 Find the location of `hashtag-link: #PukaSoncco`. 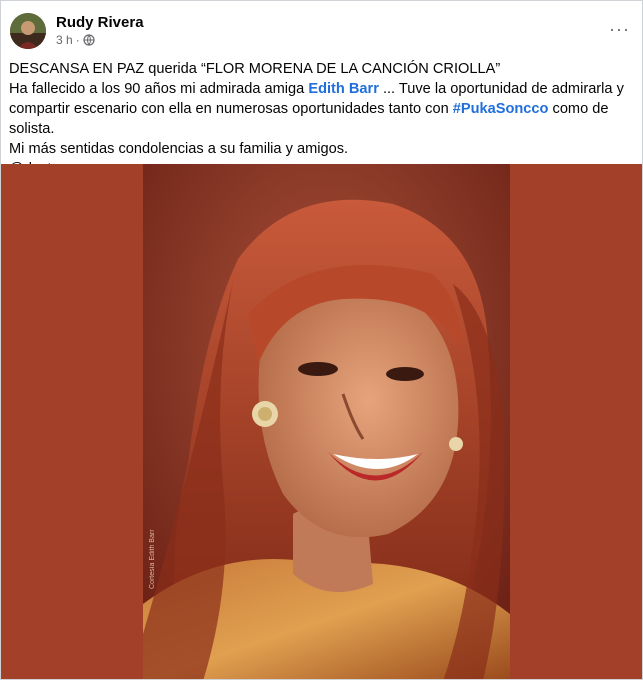

hashtag-link: #PukaSoncco is located at coordinates (501, 109).